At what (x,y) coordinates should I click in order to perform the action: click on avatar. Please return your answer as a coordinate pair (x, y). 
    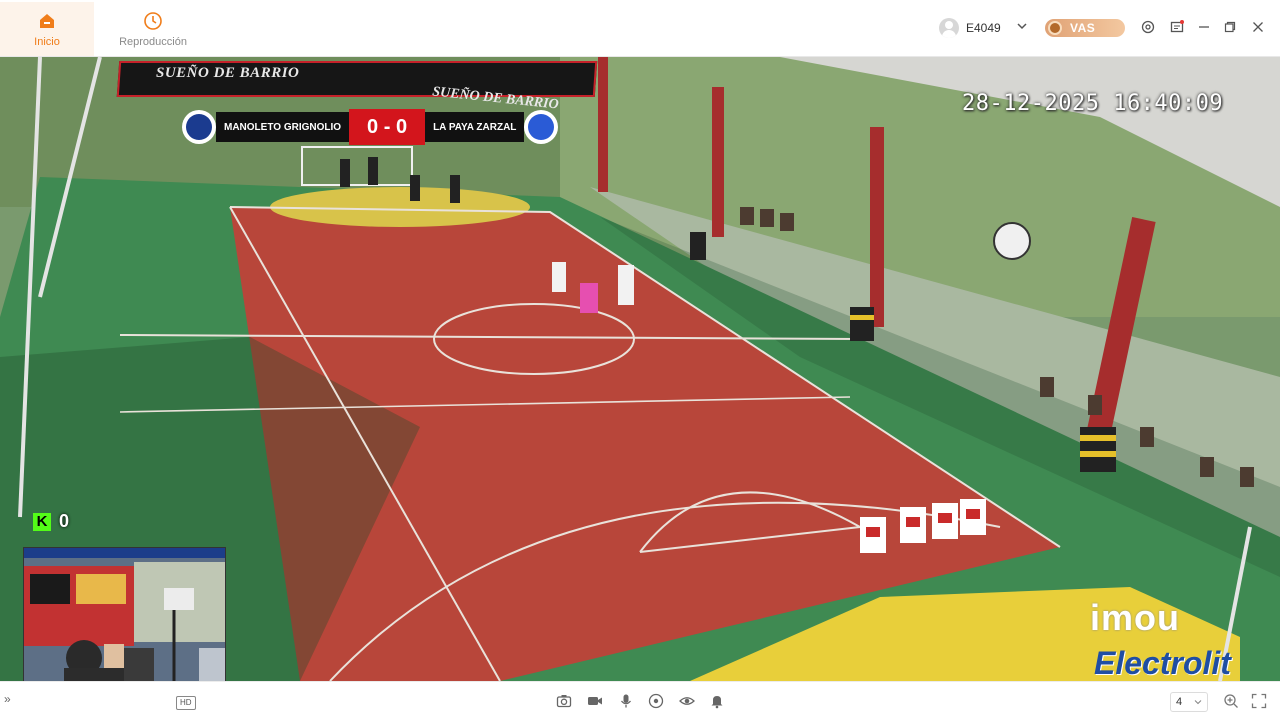
    Looking at the image, I should click on (949, 28).